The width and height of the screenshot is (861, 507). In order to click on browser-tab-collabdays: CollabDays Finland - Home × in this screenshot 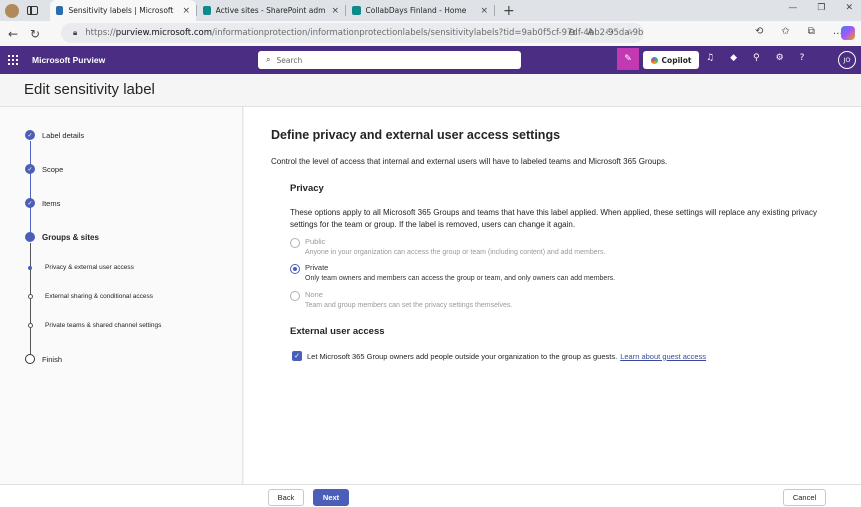, I will do `click(420, 10)`.